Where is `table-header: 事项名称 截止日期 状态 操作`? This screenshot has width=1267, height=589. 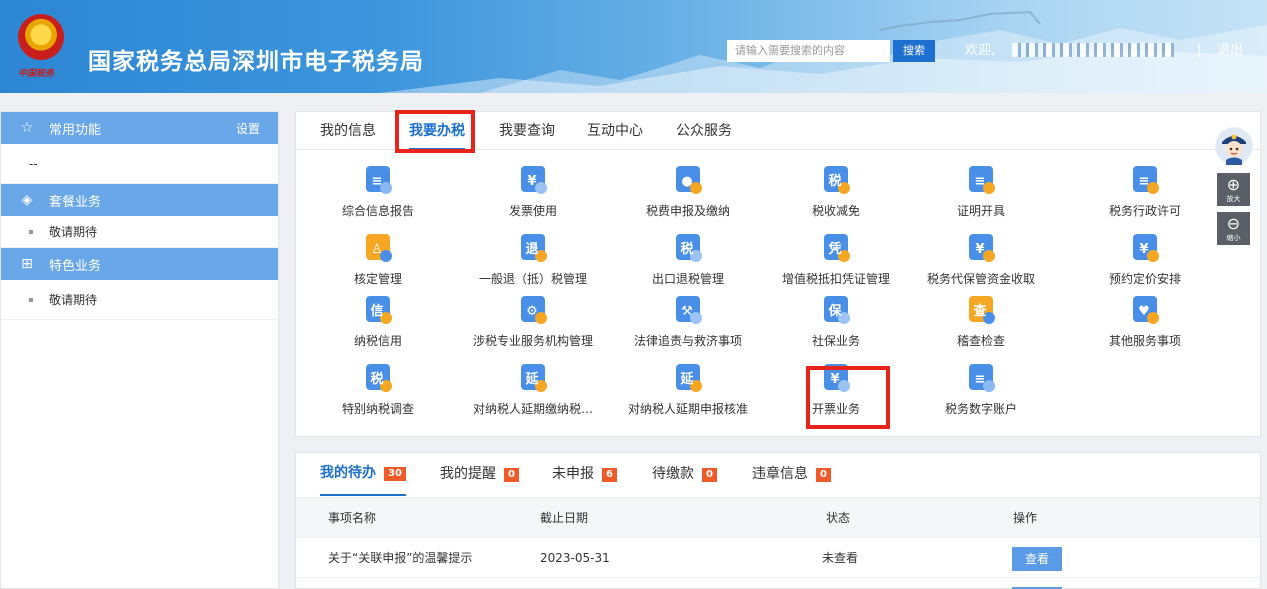 table-header: 事项名称 截止日期 状态 操作 is located at coordinates (778, 517).